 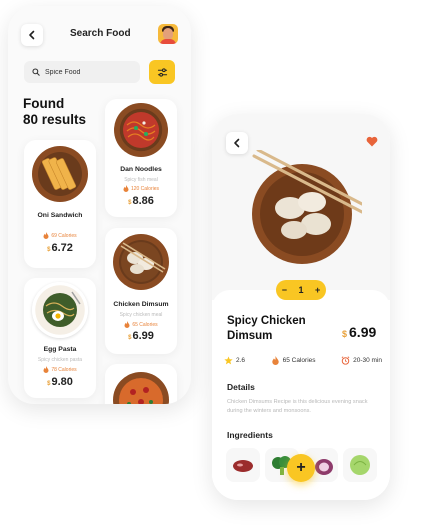 I want to click on calories-value: 65 Calories, so click(x=299, y=360).